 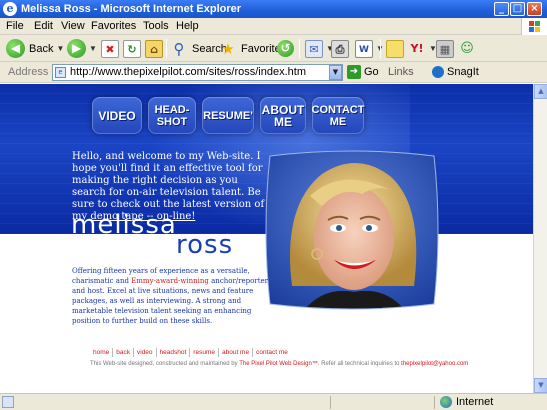 I want to click on forward-button: ▶ ▼, so click(x=82, y=48).